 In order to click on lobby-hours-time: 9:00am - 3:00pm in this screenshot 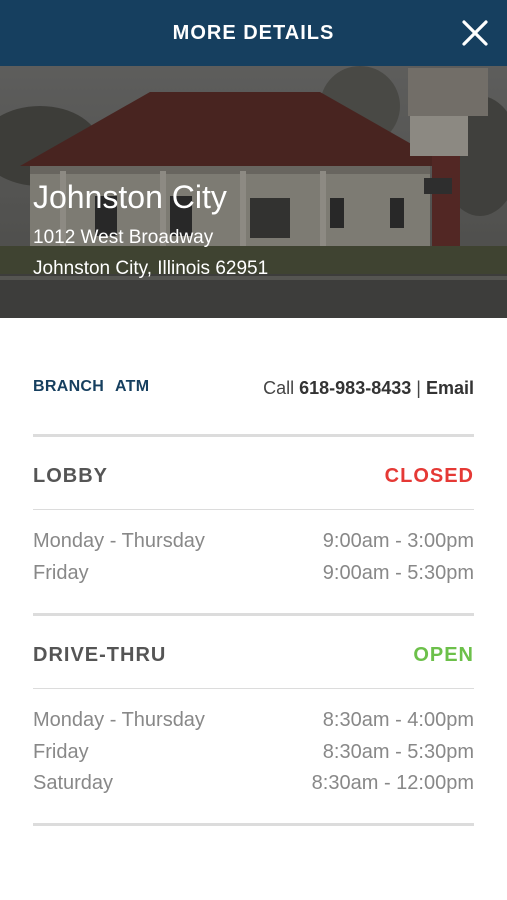, I will do `click(398, 541)`.